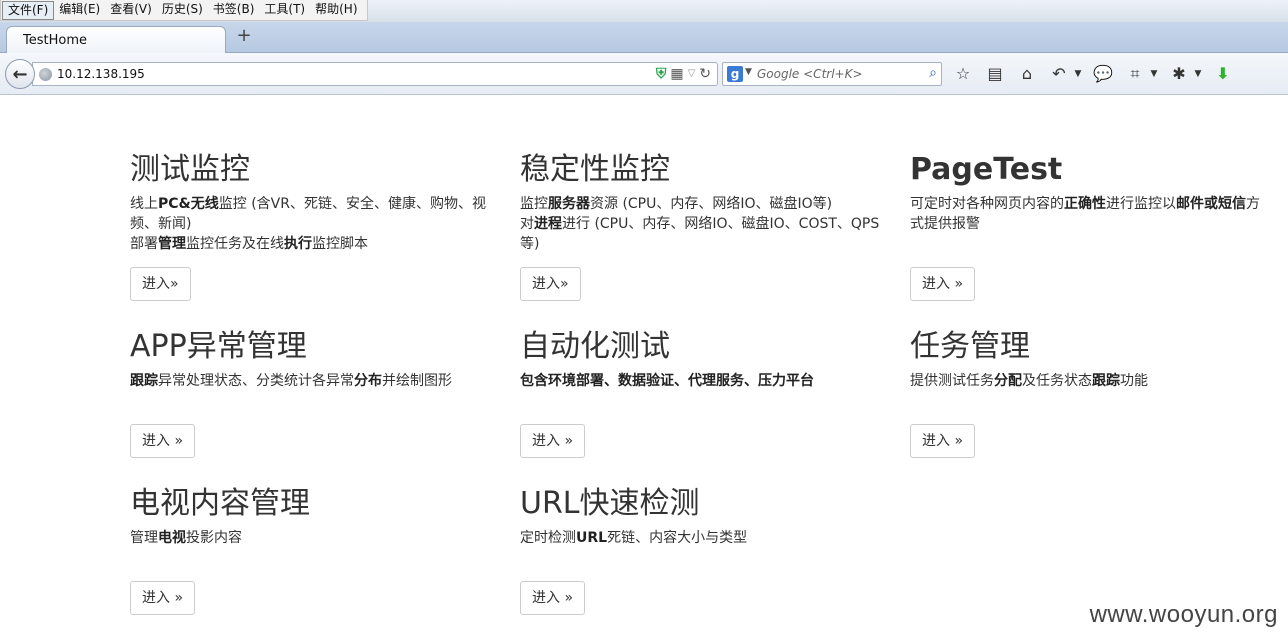 The height and width of the screenshot is (641, 1288). Describe the element at coordinates (1090, 359) in the screenshot. I see `card-task-management: 任务管理 提供测试任务分配及任务状态跟踪功能` at that location.